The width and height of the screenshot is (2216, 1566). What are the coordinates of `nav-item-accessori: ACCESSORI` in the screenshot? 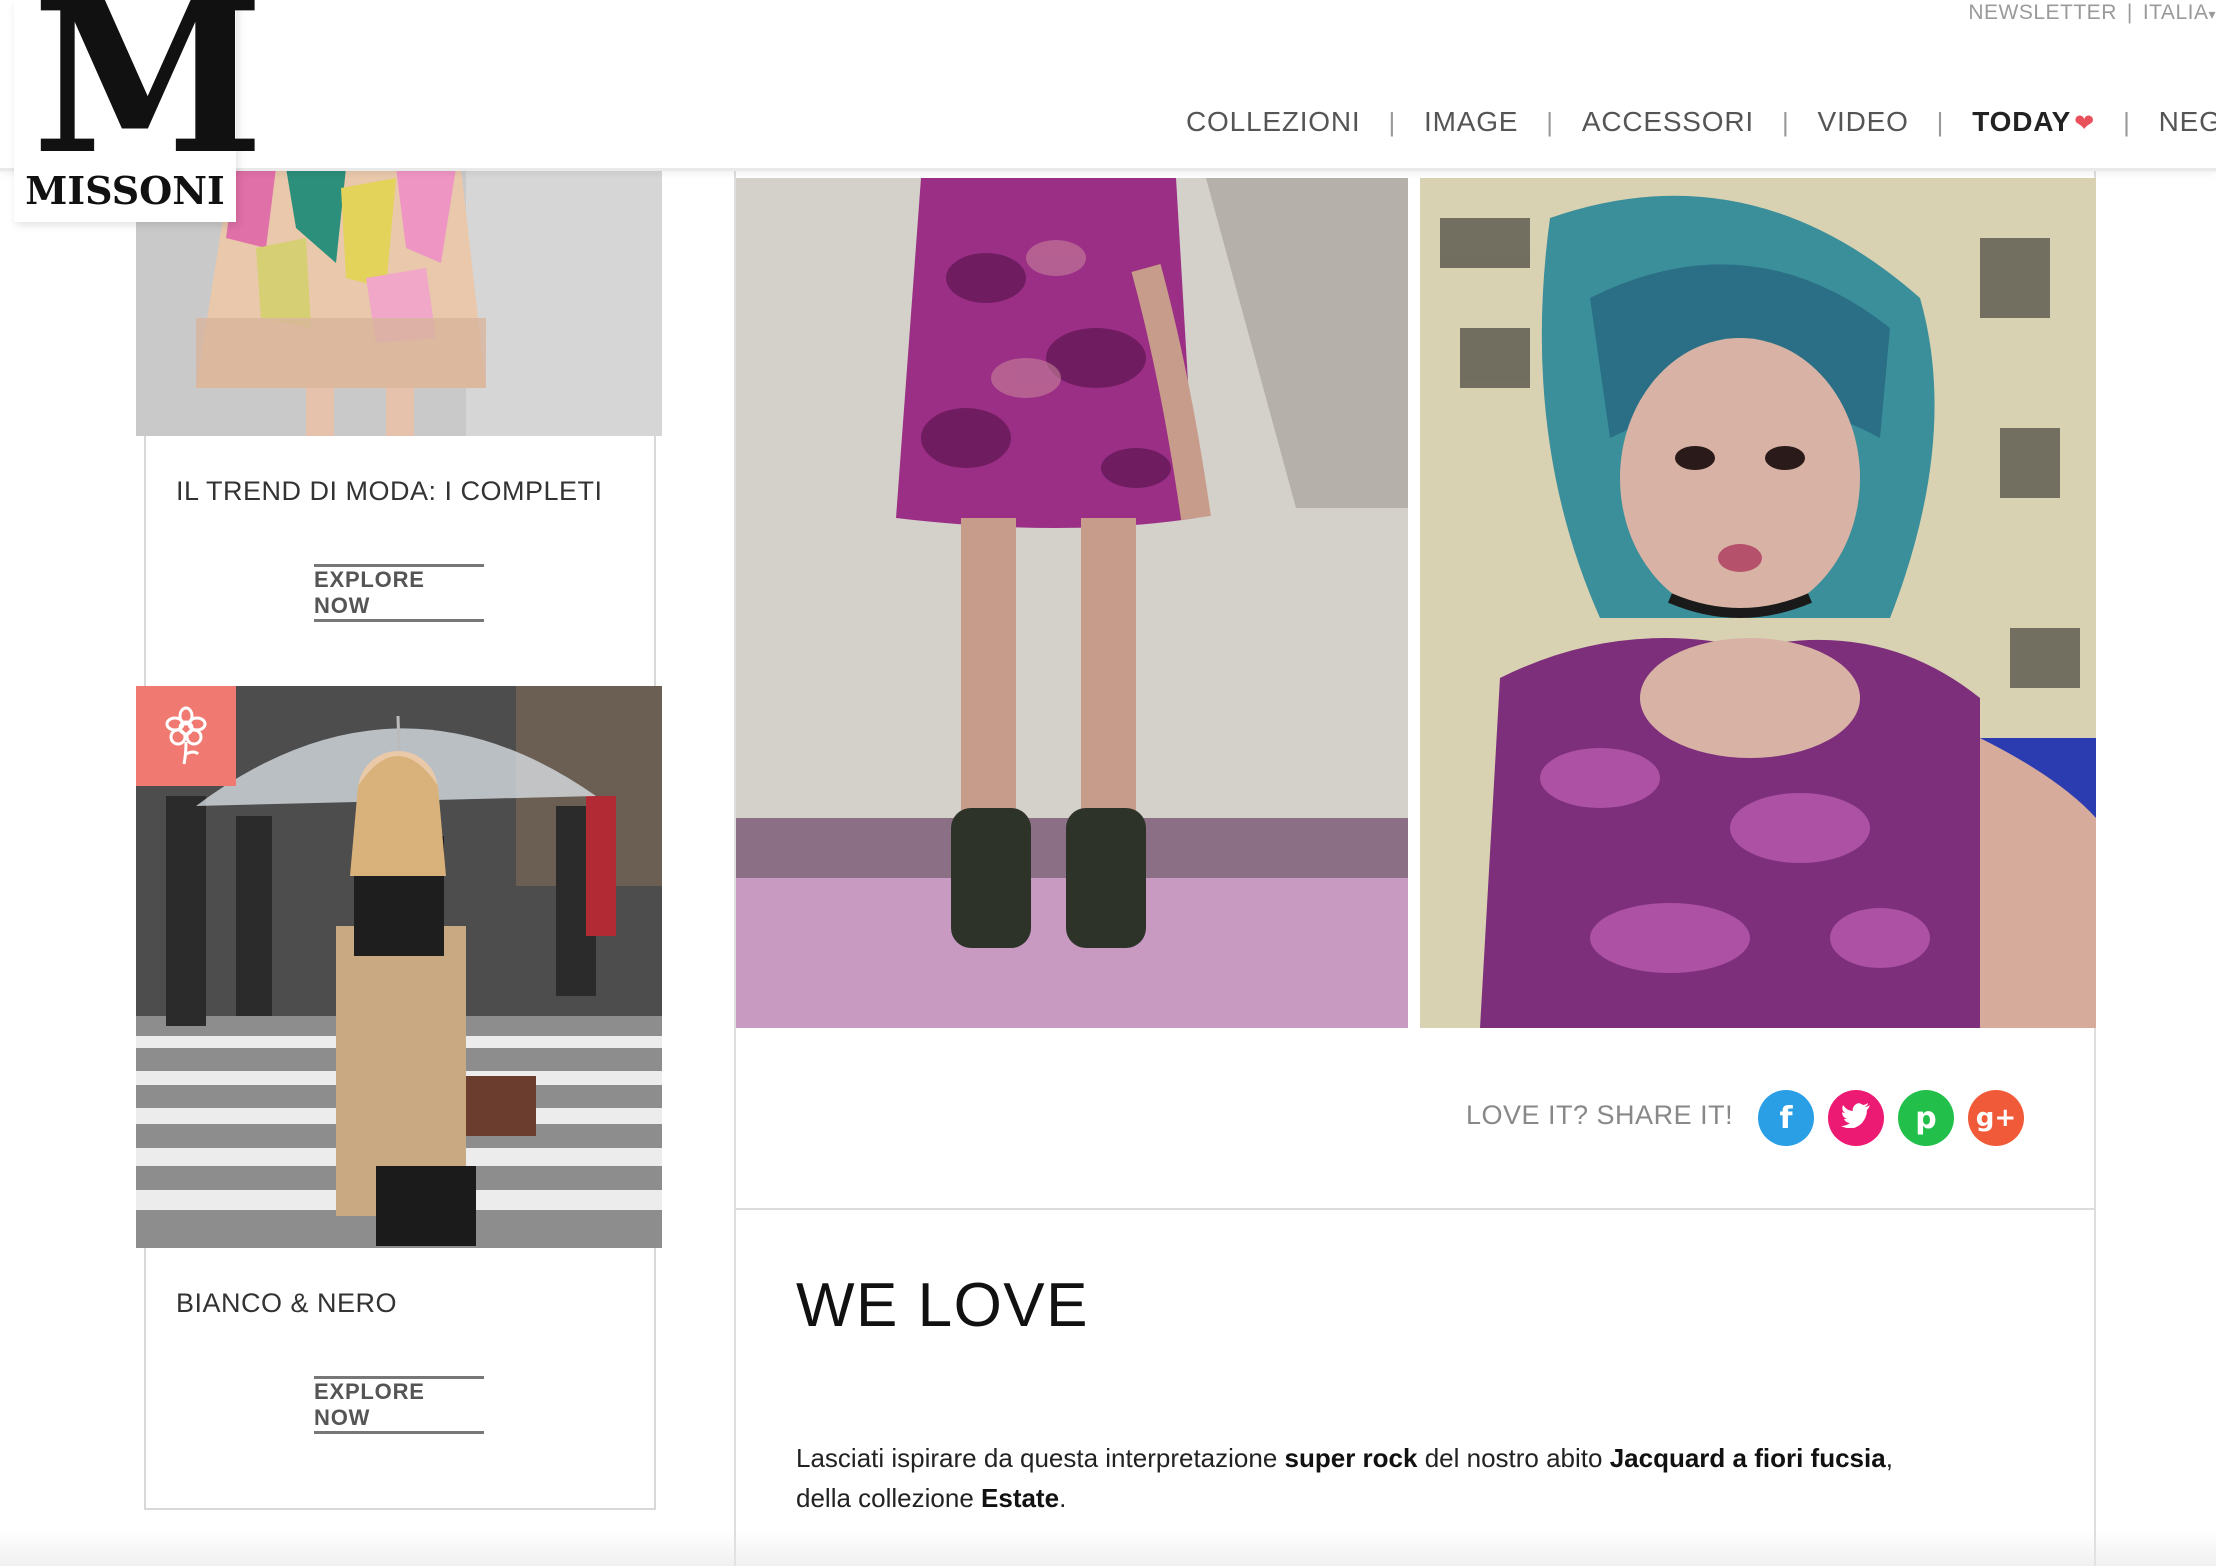 It's located at (1668, 122).